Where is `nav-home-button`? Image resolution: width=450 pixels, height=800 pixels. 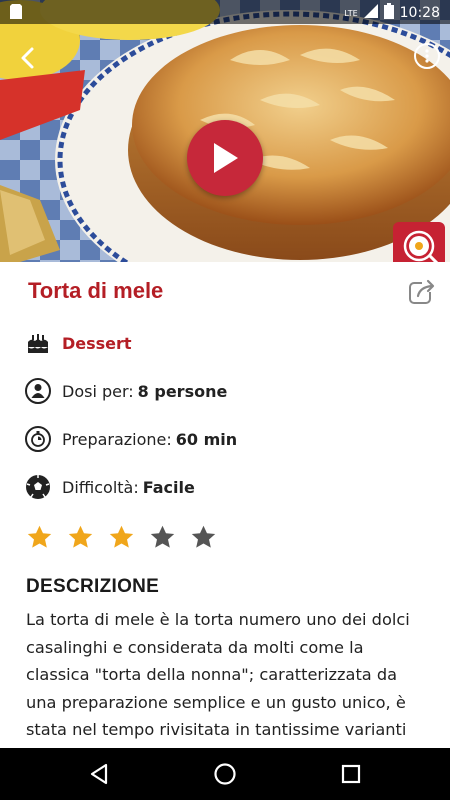 nav-home-button is located at coordinates (225, 774).